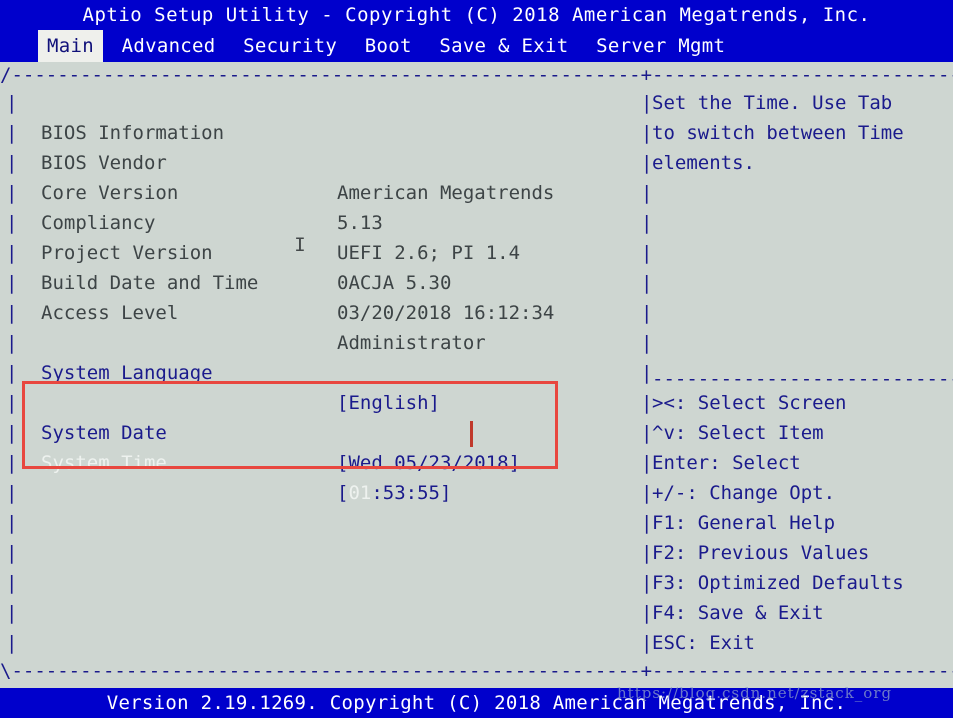  What do you see at coordinates (428, 463) in the screenshot?
I see `system-date-value: [Wed 05/23/2018]` at bounding box center [428, 463].